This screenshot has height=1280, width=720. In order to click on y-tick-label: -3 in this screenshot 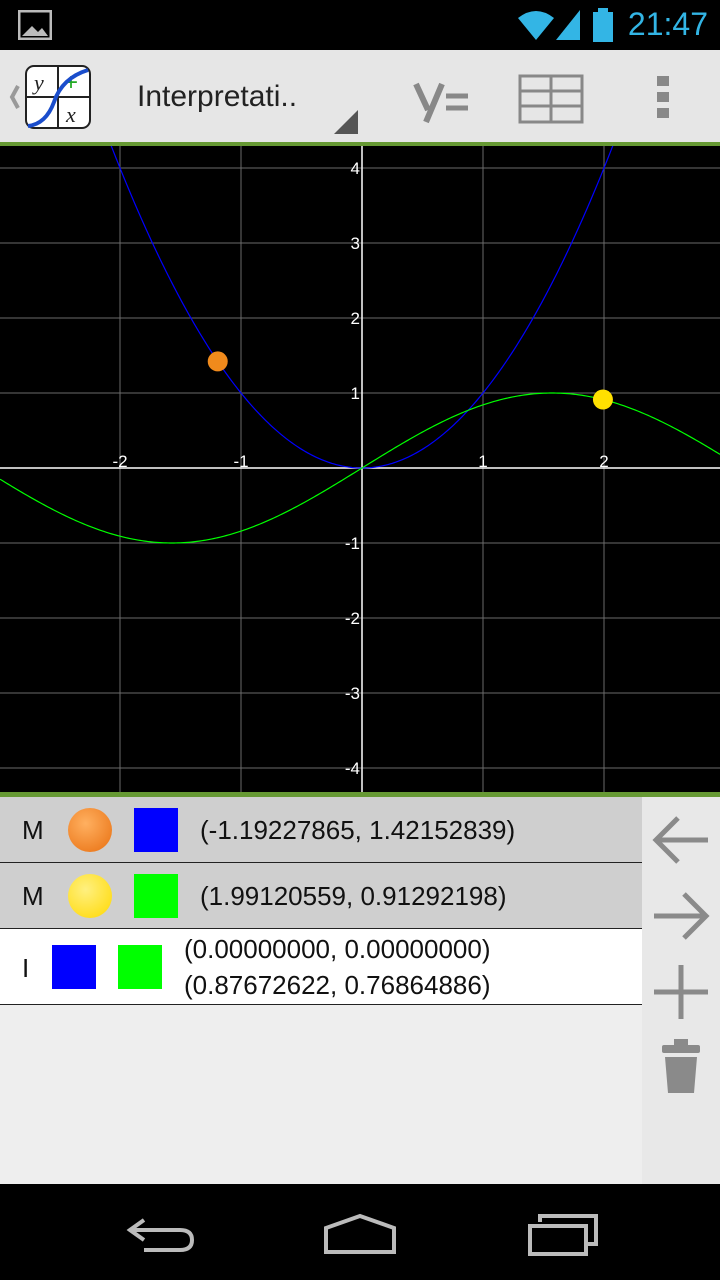, I will do `click(352, 693)`.